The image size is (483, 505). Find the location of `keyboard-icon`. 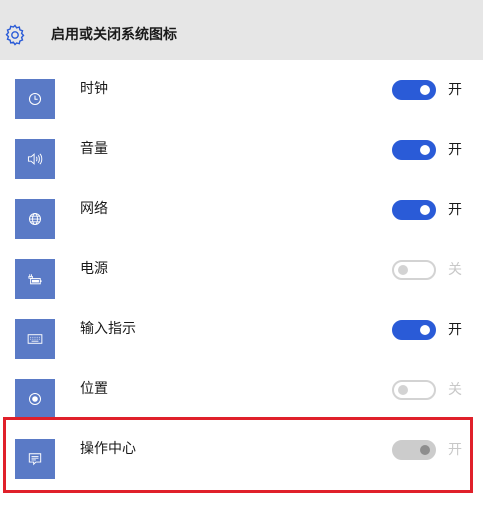

keyboard-icon is located at coordinates (35, 339).